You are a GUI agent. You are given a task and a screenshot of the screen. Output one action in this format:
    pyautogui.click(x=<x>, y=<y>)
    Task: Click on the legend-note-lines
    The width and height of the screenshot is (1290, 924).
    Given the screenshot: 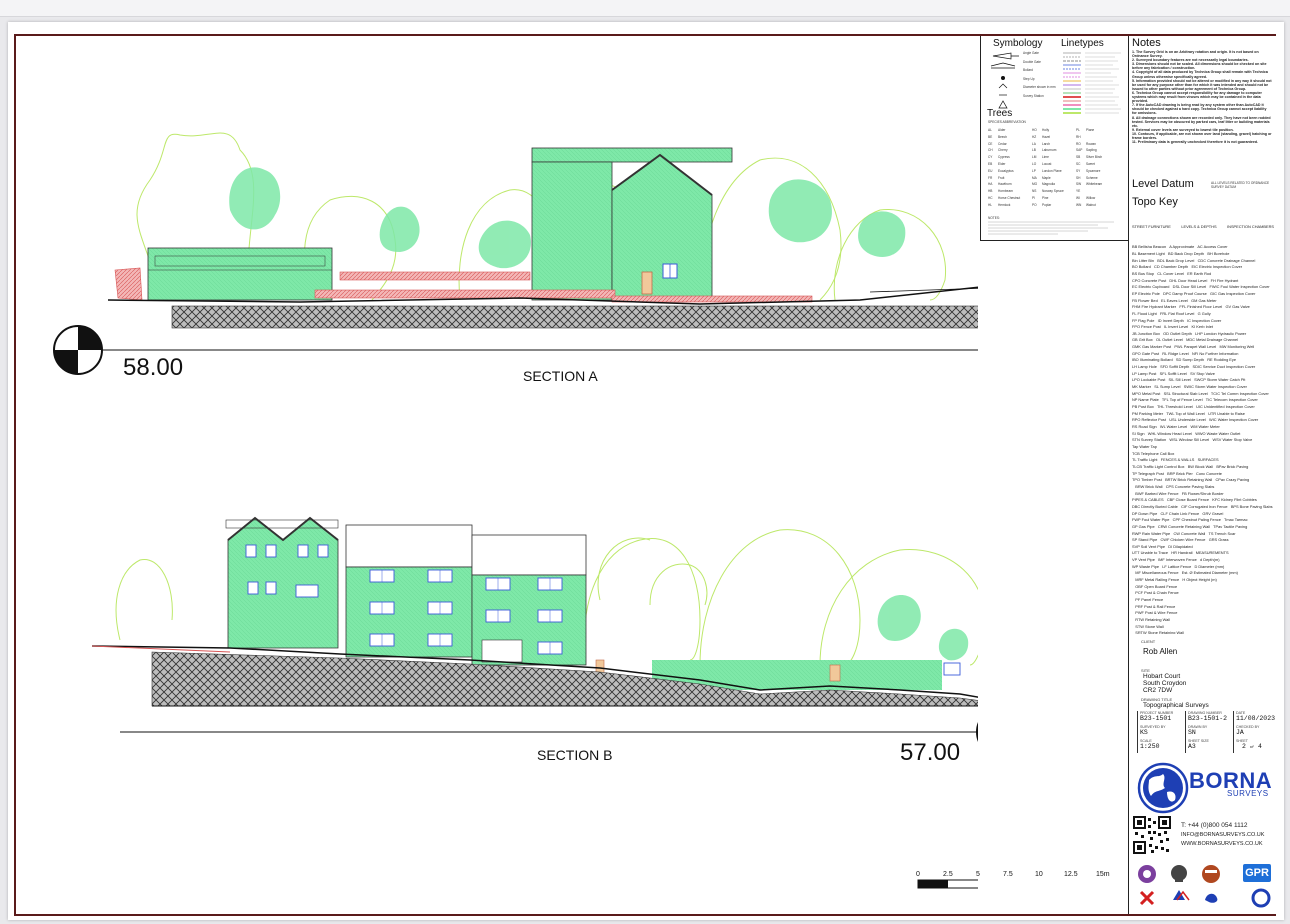 What is the action you would take?
    pyautogui.click(x=1051, y=228)
    